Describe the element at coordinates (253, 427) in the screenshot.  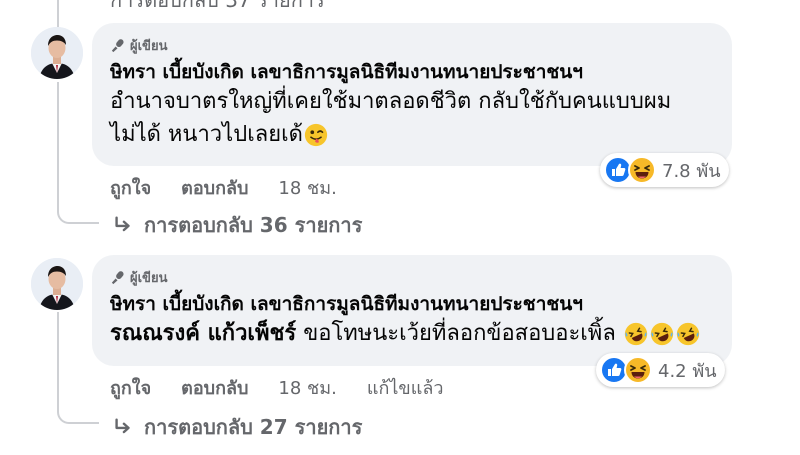
I see `view-replies-label: การตอบกลับ 27 รายการ` at that location.